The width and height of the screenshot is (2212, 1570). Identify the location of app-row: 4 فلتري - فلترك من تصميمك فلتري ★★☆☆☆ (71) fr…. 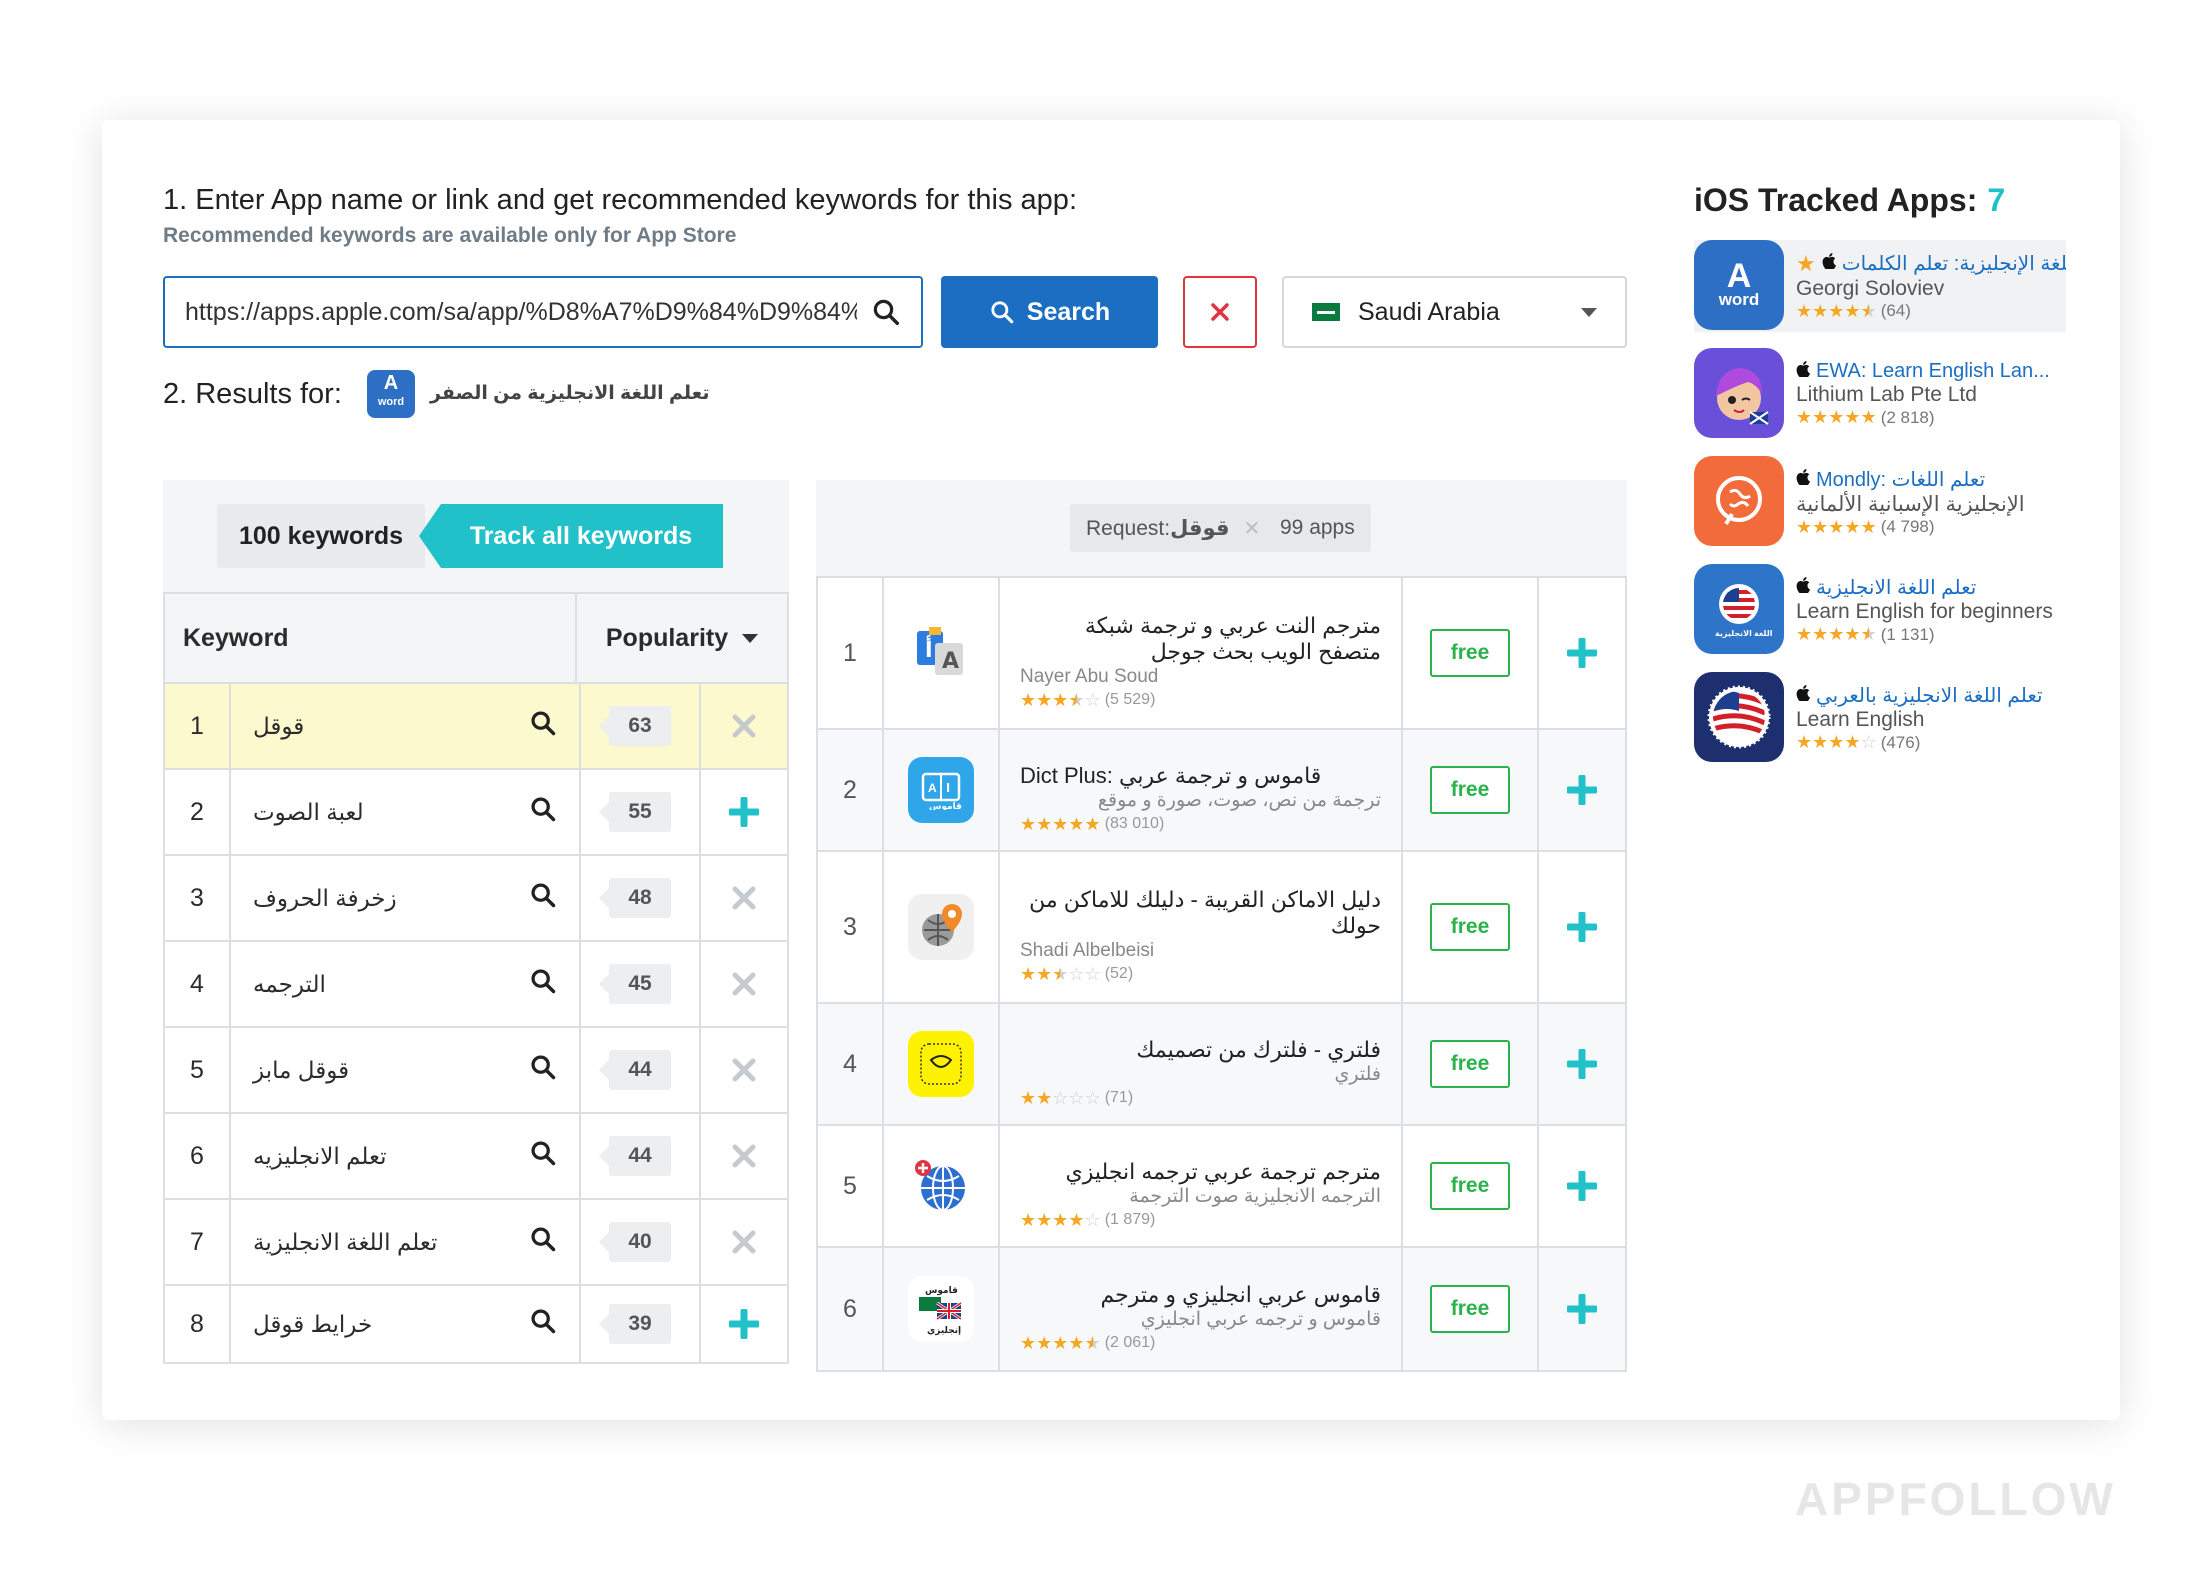
(1221, 1065).